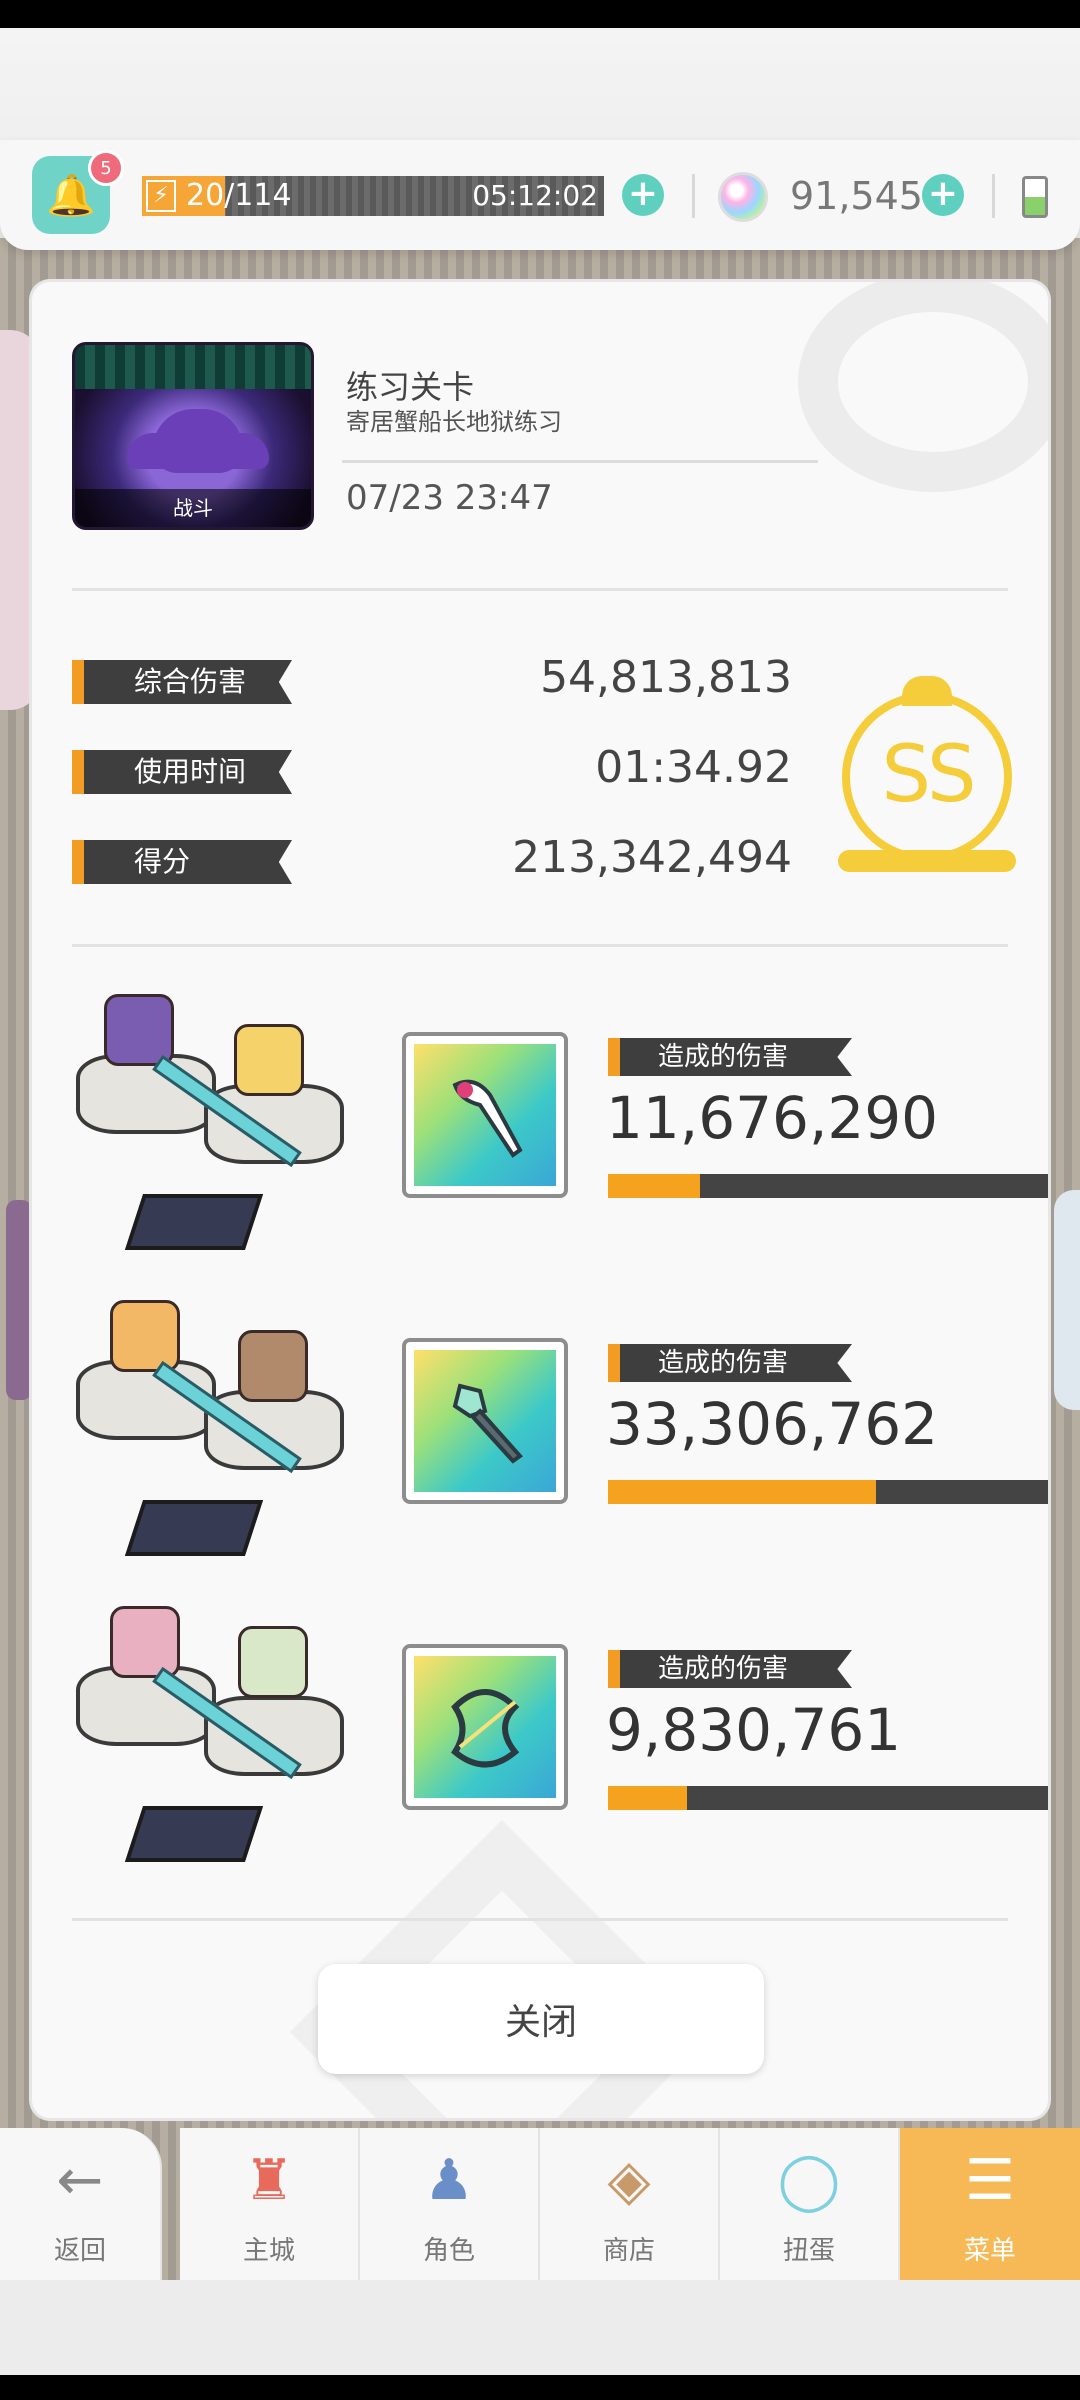 This screenshot has height=2400, width=1080. I want to click on nav-main-city: ♜ 主城, so click(270, 2204).